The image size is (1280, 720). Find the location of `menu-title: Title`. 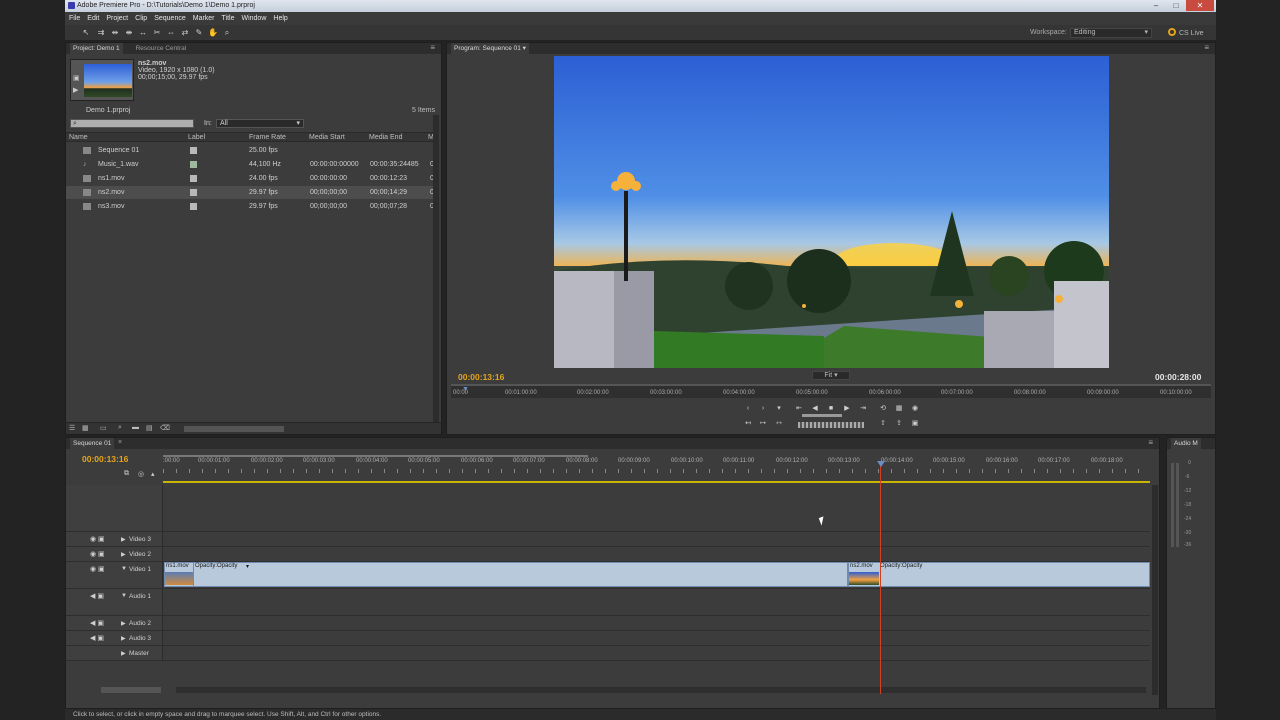

menu-title: Title is located at coordinates (228, 18).